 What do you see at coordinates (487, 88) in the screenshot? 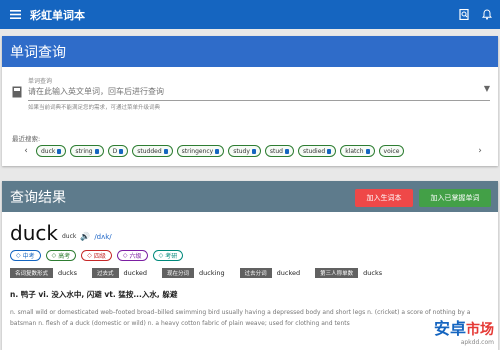
I see `dropdown-caret-icon: ▼` at bounding box center [487, 88].